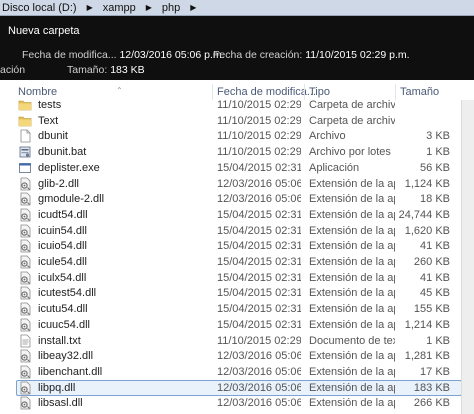 The width and height of the screenshot is (474, 414). Describe the element at coordinates (438, 341) in the screenshot. I see `file-size: 1 KB` at that location.